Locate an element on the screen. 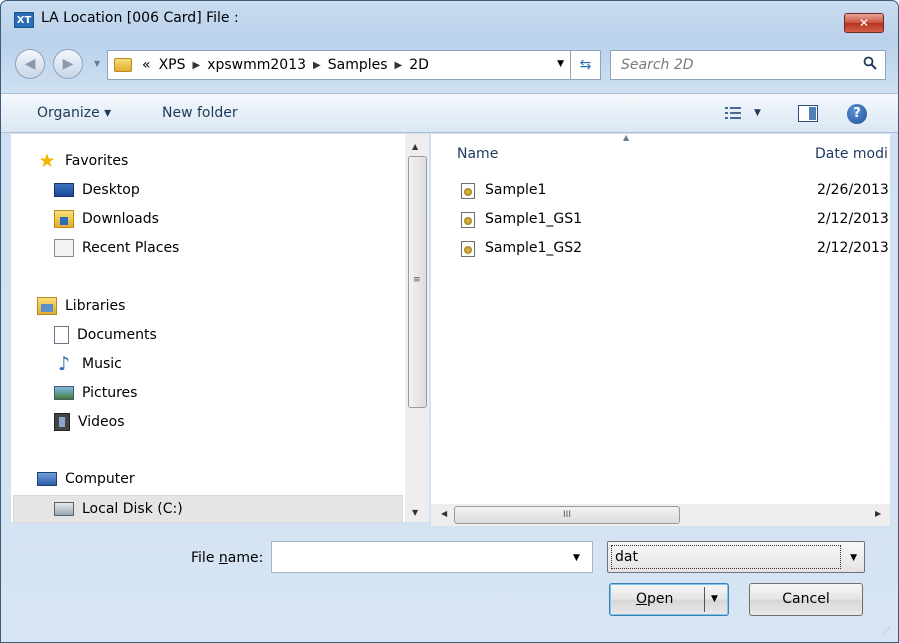 The height and width of the screenshot is (643, 899). breadcrumb-samples: Samples is located at coordinates (358, 65).